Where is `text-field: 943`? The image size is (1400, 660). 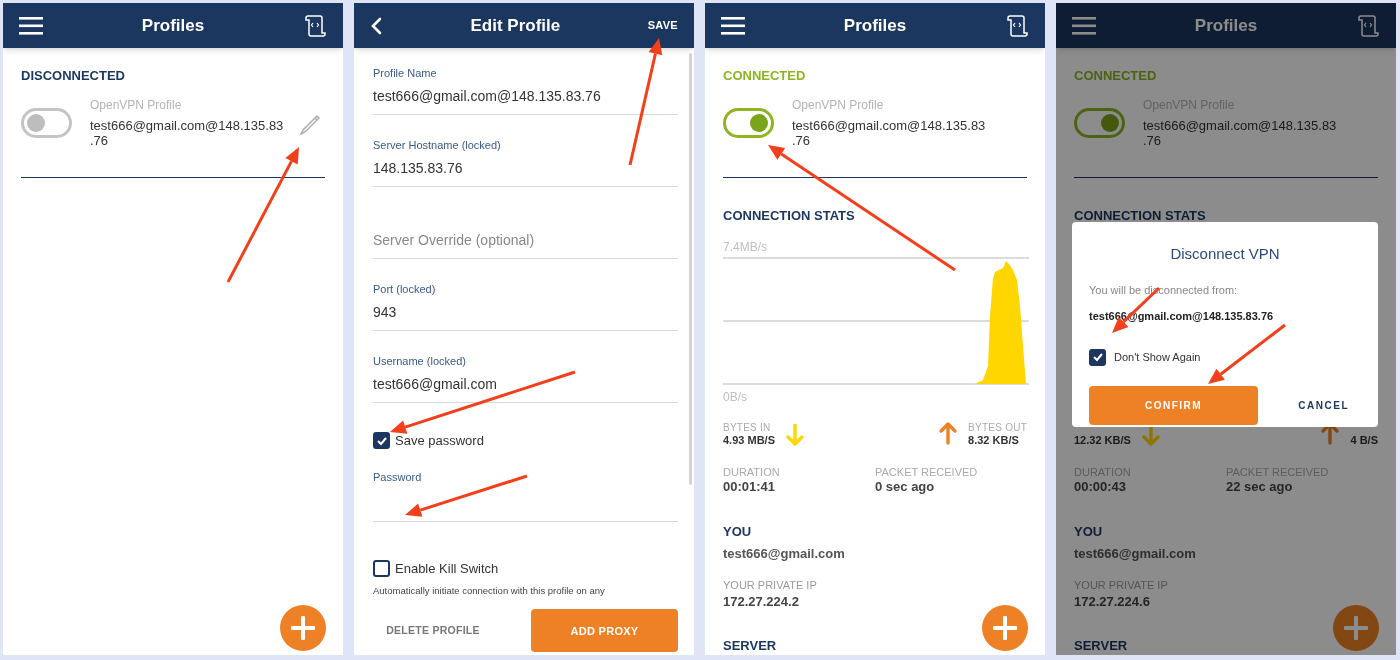 text-field: 943 is located at coordinates (525, 316).